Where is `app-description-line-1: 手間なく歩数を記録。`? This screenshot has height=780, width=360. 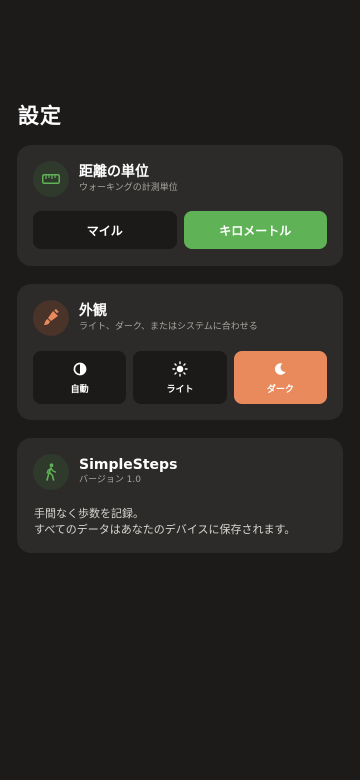 app-description-line-1: 手間なく歩数を記録。 is located at coordinates (89, 513).